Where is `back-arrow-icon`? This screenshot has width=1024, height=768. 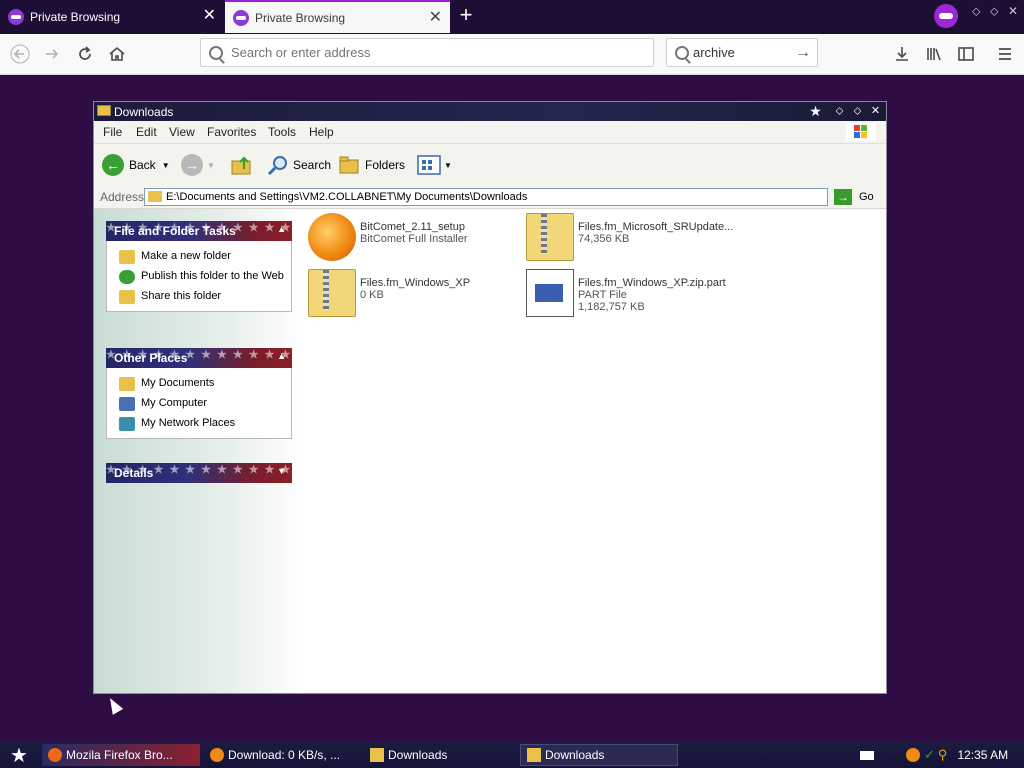 back-arrow-icon is located at coordinates (20, 54).